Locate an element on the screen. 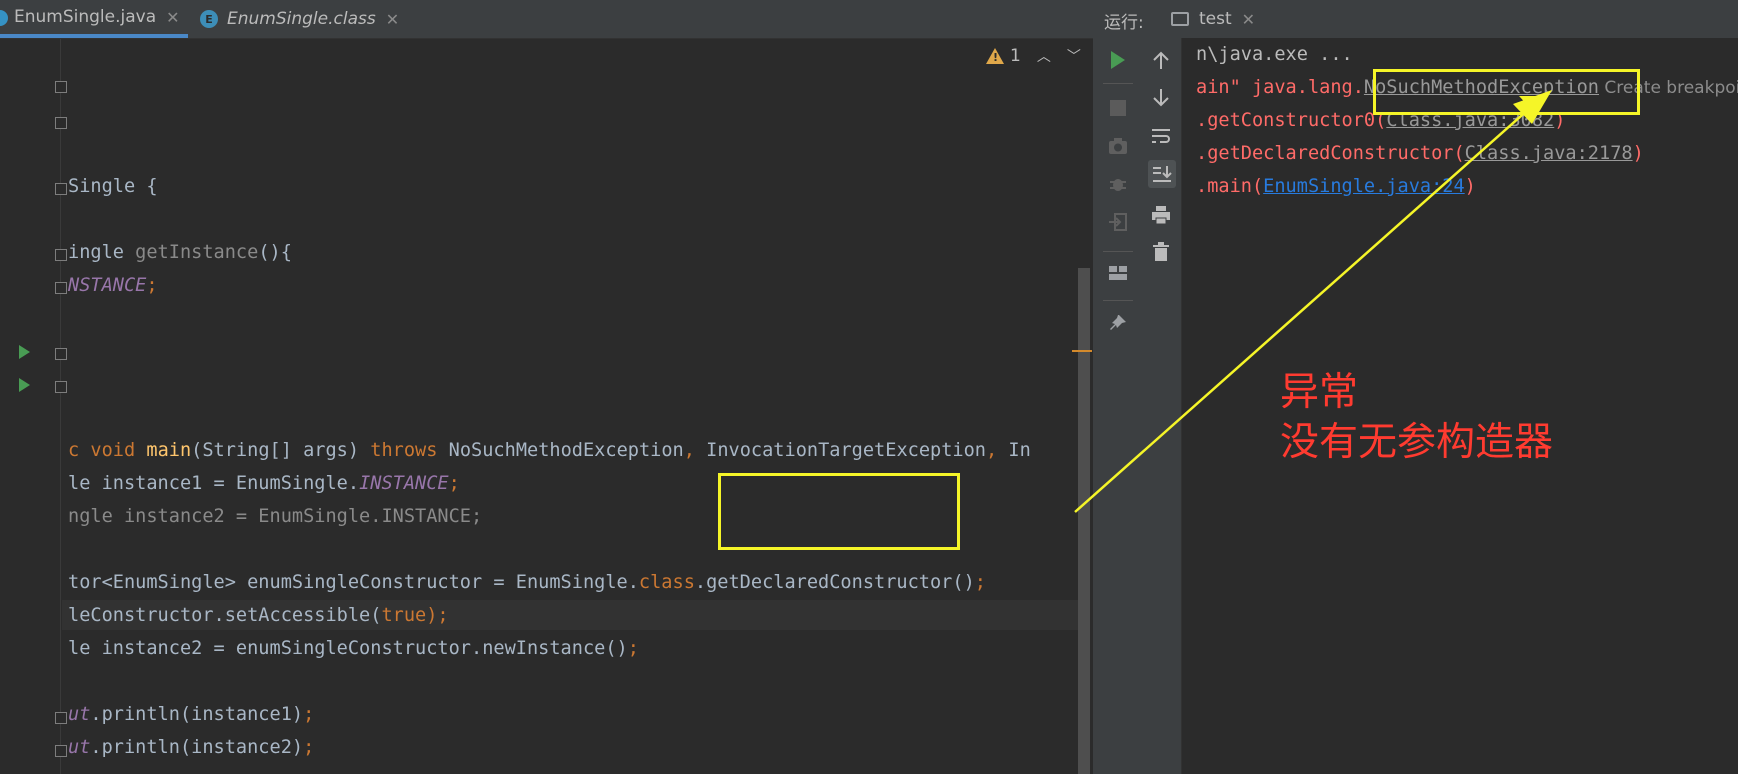 The image size is (1738, 774). code-token: (String[] args) is located at coordinates (281, 450).